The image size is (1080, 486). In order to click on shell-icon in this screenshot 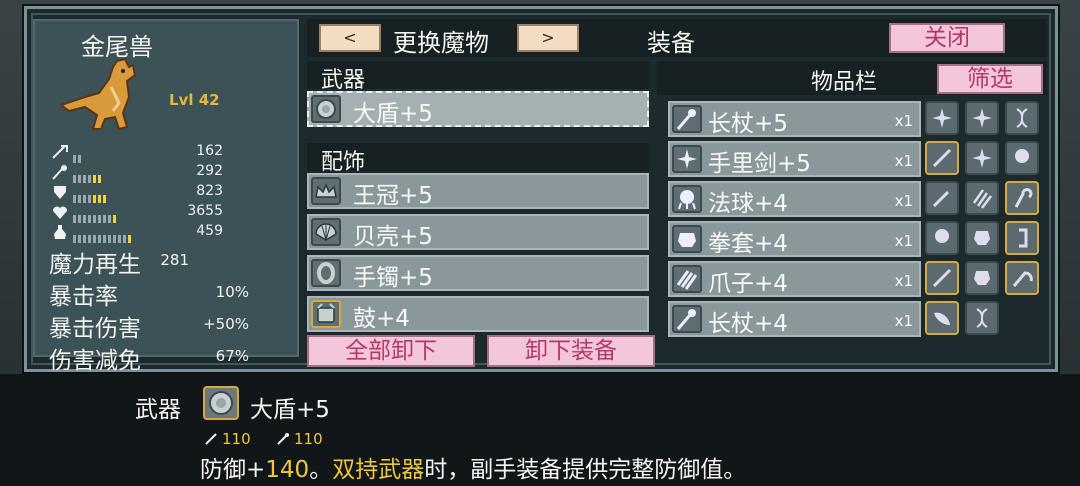, I will do `click(326, 232)`.